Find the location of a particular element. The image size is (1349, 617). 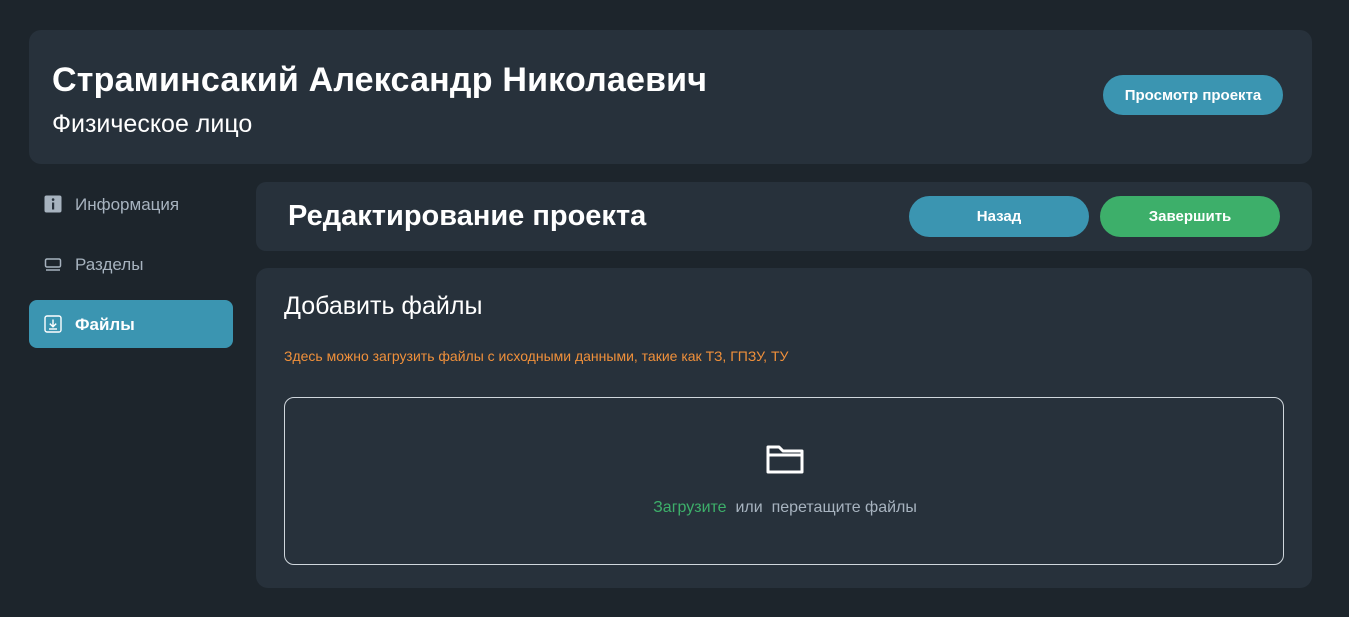

sidebar: Информация Разделы Файлы is located at coordinates (131, 270).